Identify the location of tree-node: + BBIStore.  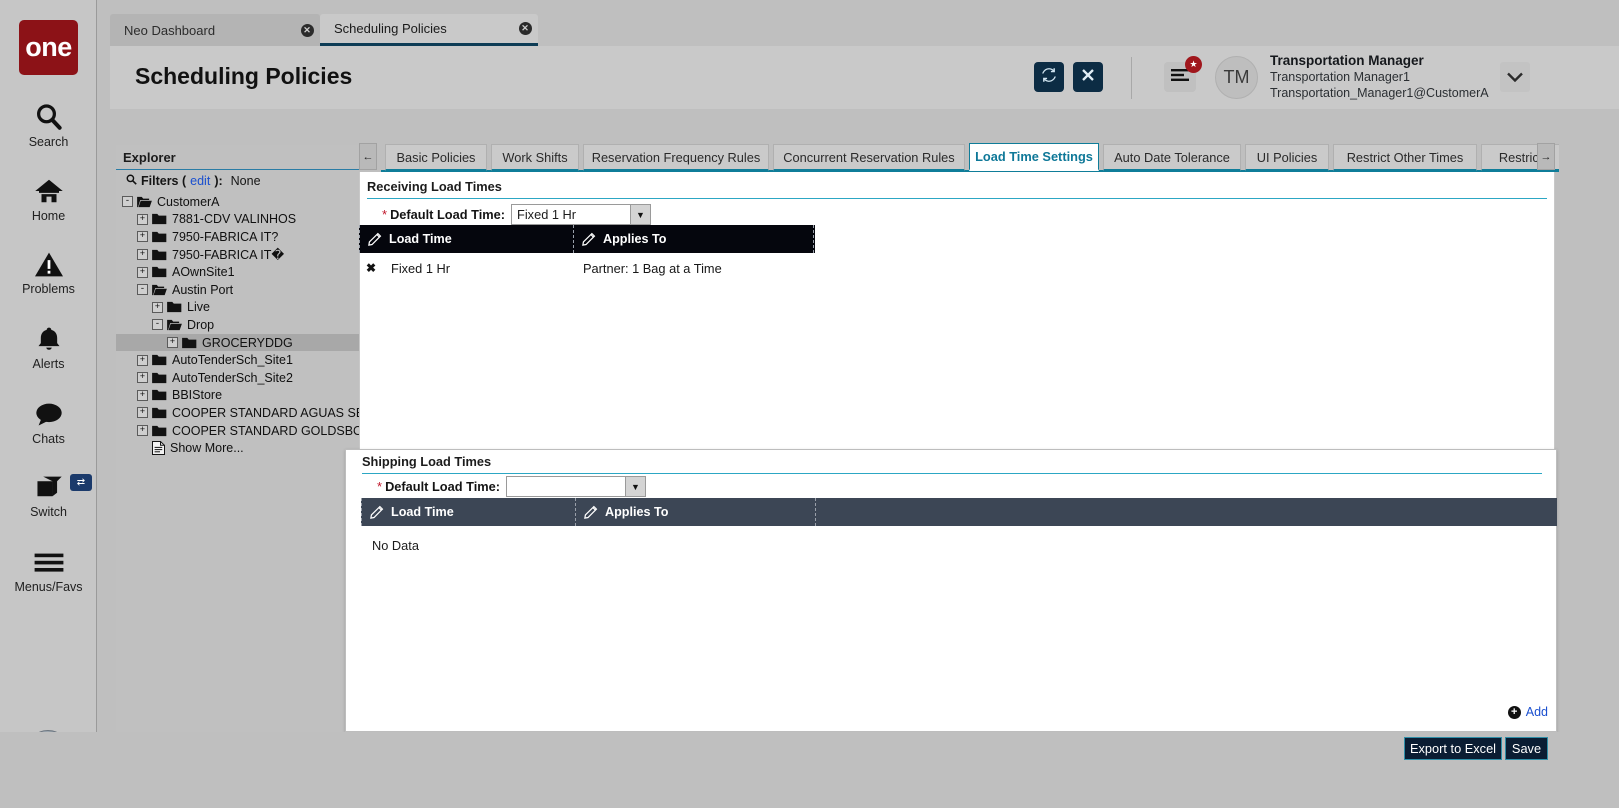
(237, 396).